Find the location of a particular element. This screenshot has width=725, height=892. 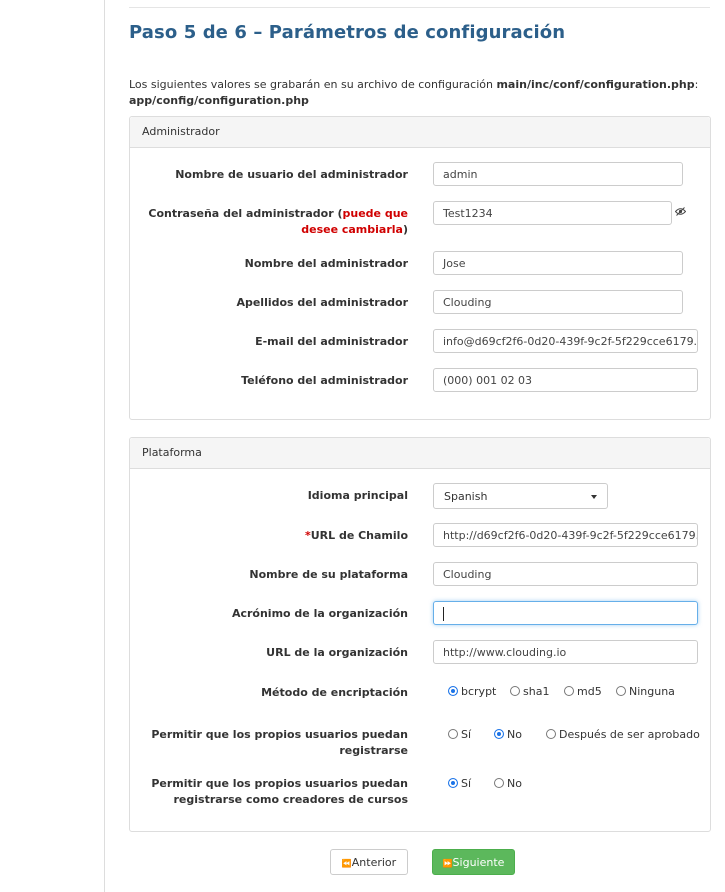

registration-option-label: Después de ser aprobado is located at coordinates (629, 734).